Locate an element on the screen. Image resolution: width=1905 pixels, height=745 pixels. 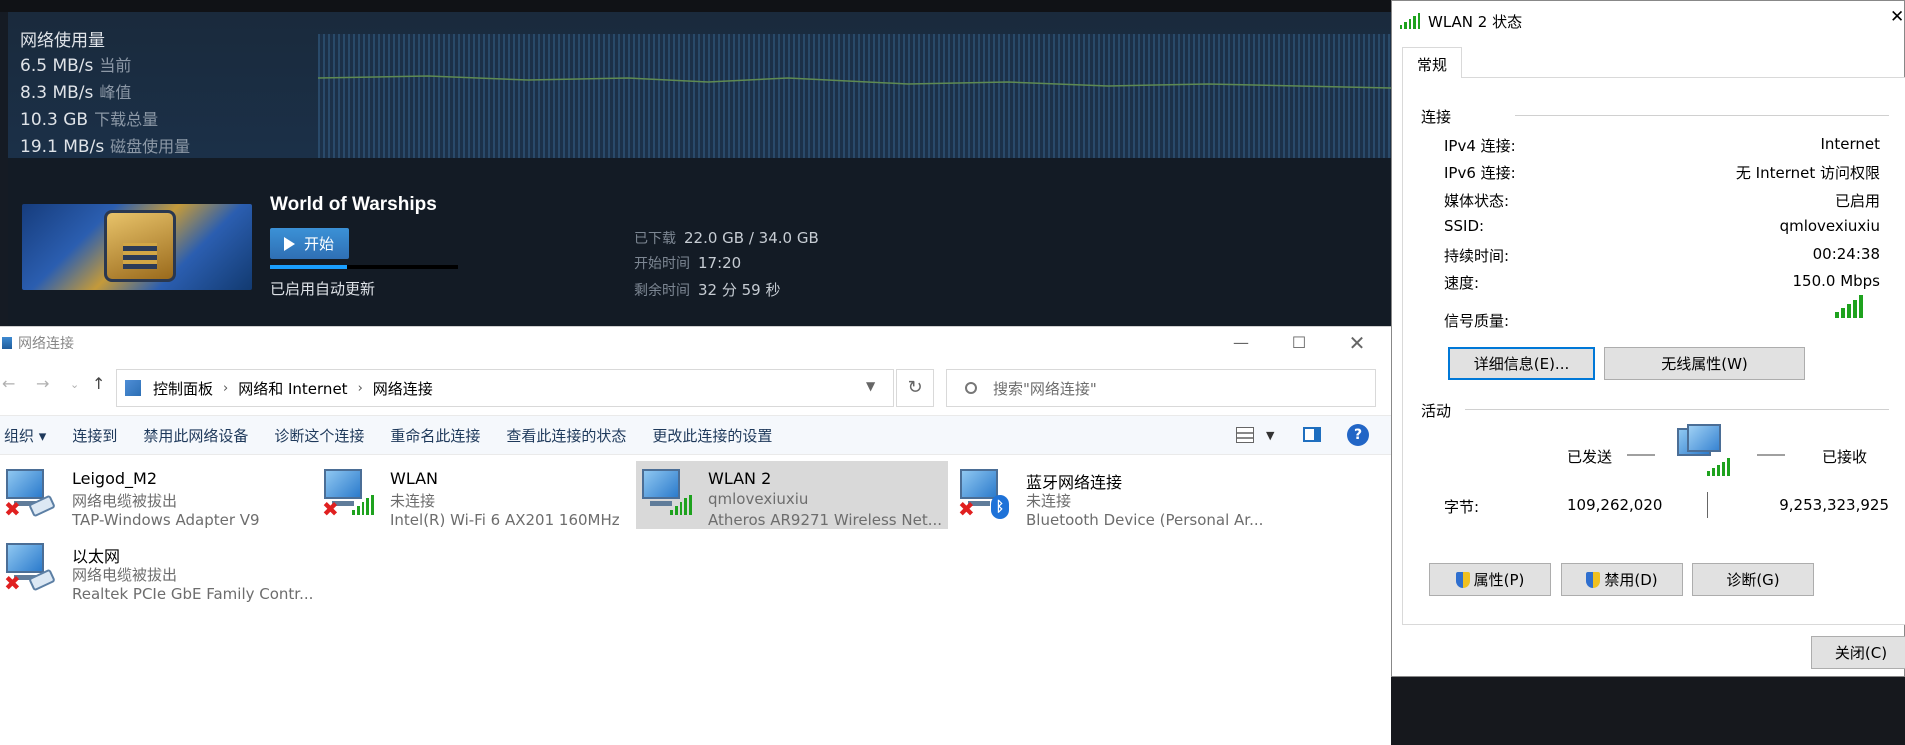
cmd-view-status: 查看此连接的状态 is located at coordinates (566, 435).